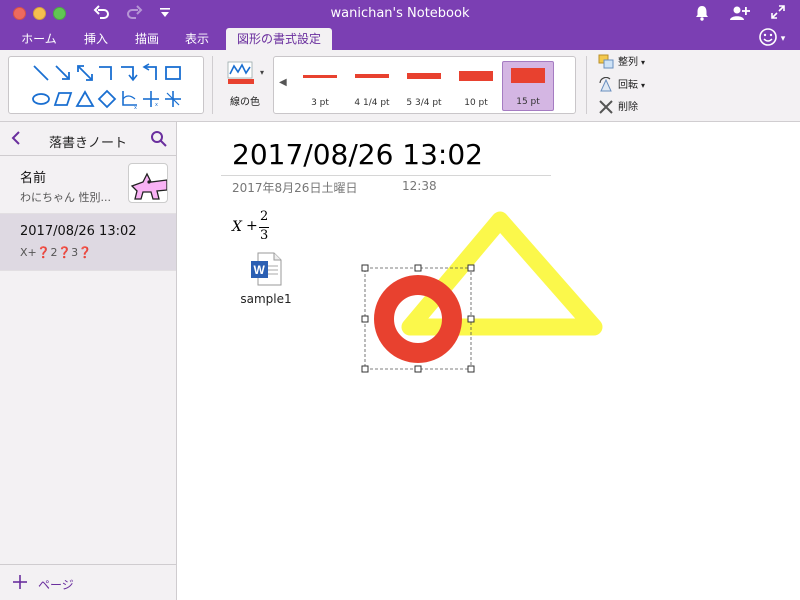 The image size is (800, 600). What do you see at coordinates (628, 85) in the screenshot?
I see `rotate-label: 回転` at bounding box center [628, 85].